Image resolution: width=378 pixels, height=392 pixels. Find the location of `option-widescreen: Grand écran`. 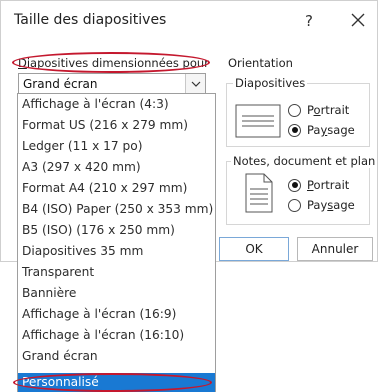

option-widescreen: Grand écran is located at coordinates (60, 356).